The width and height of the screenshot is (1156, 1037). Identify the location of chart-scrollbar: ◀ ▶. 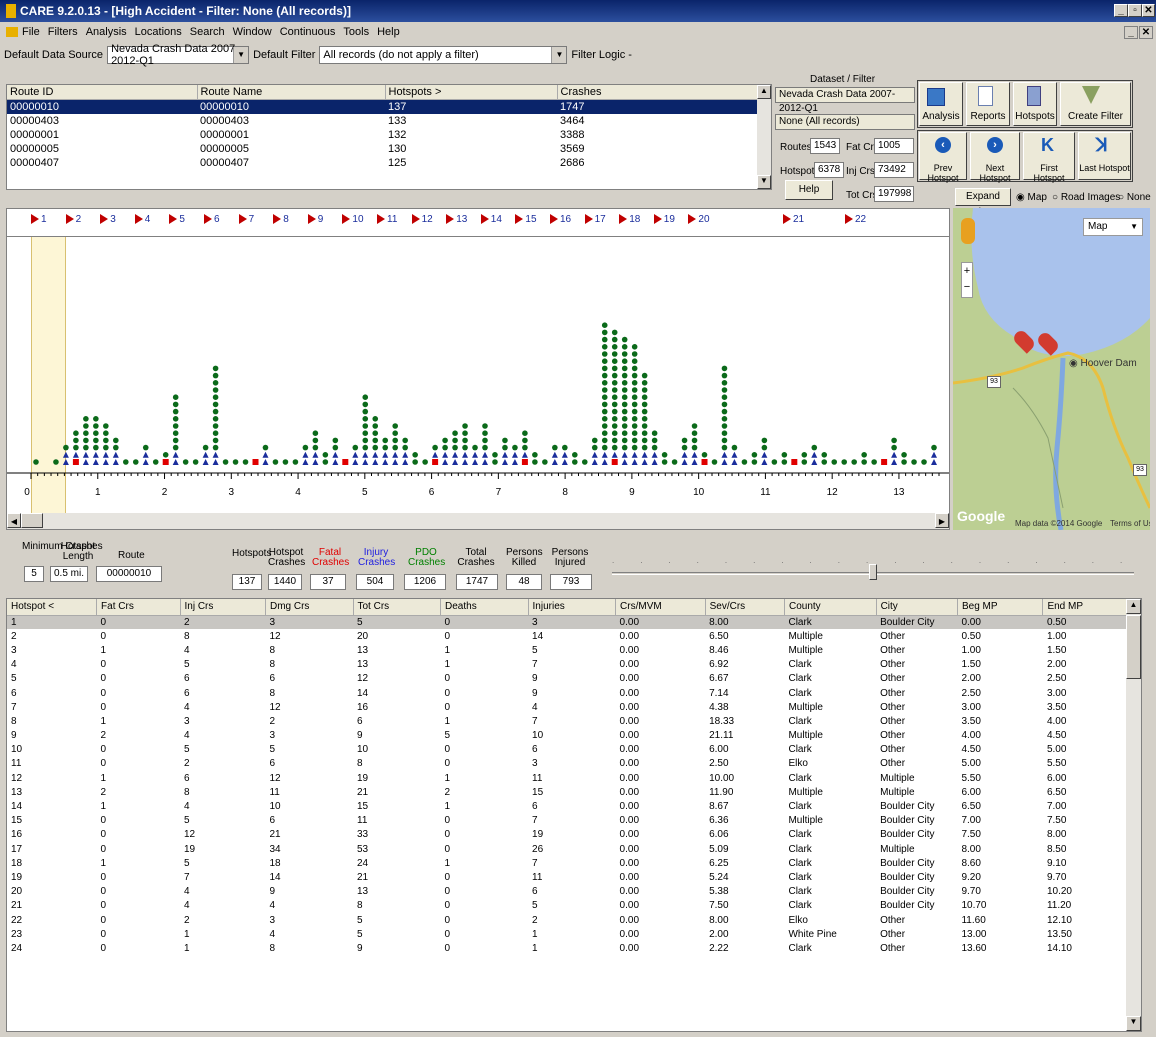
(478, 521).